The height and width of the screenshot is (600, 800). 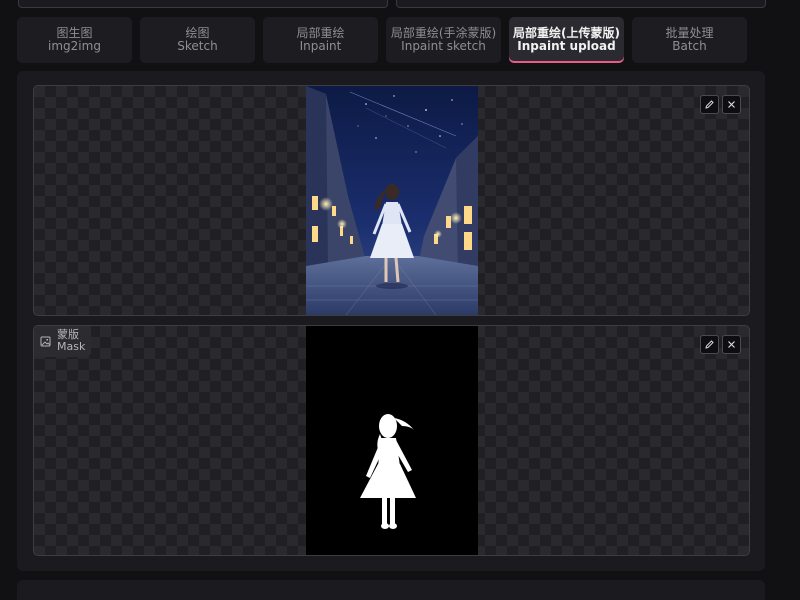 I want to click on source-image, so click(x=392, y=200).